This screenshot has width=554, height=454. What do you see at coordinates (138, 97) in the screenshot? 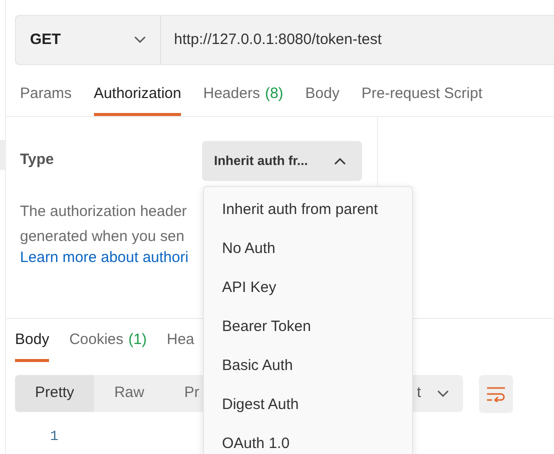
I see `request-tab: Authorization` at bounding box center [138, 97].